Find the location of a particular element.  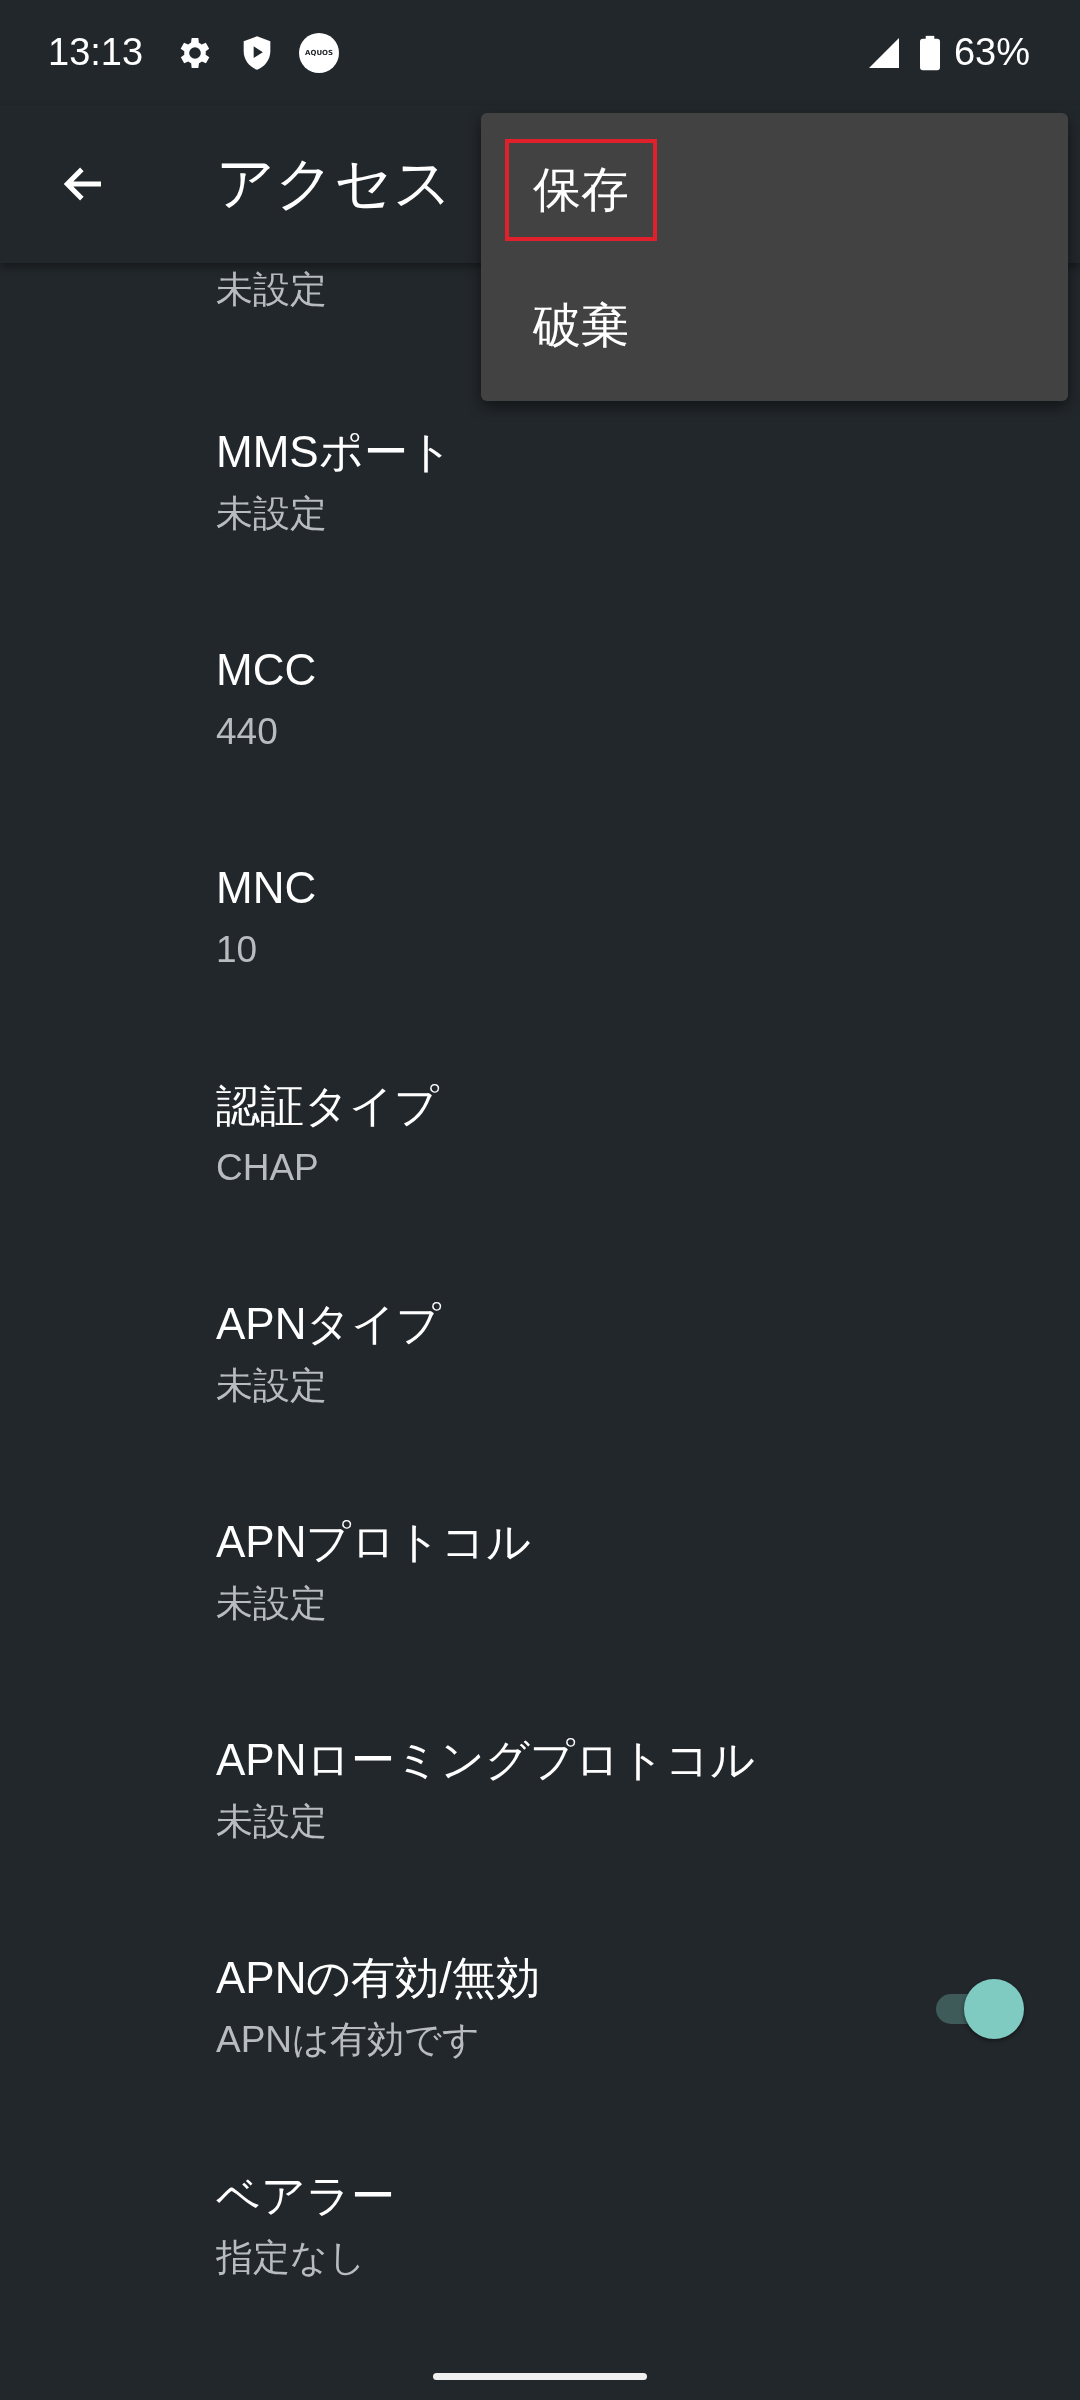

screen-title: アクセス is located at coordinates (334, 183).